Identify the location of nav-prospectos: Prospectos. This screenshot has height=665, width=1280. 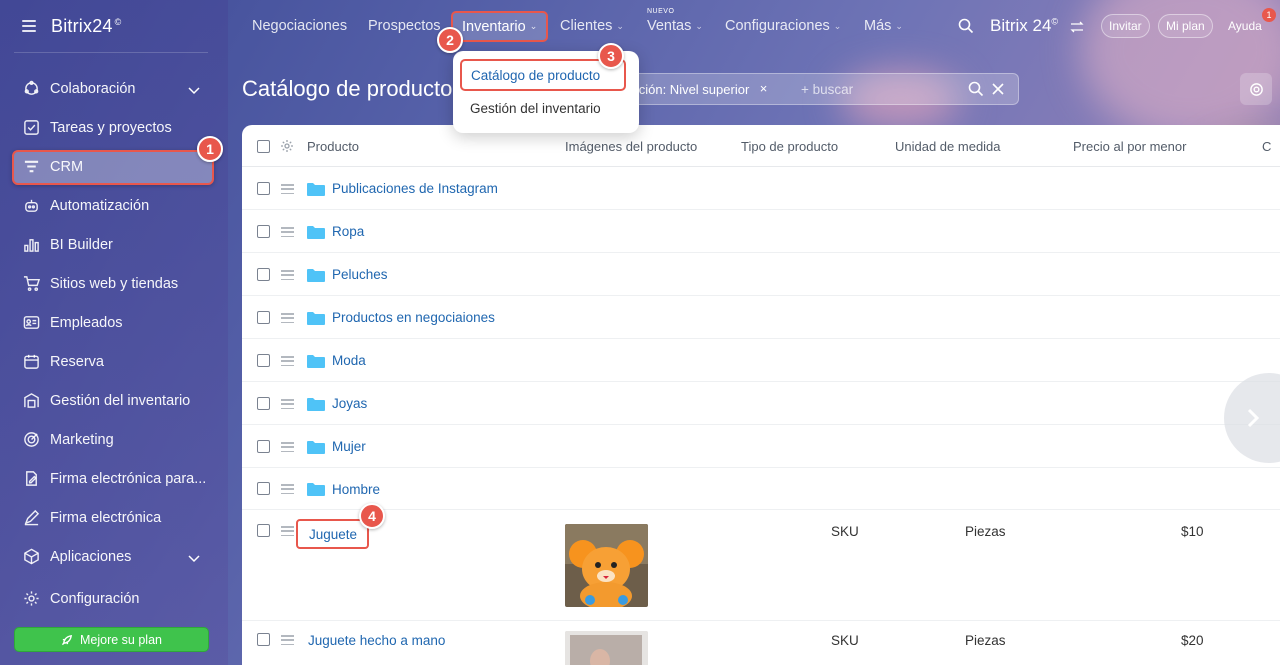
(404, 26).